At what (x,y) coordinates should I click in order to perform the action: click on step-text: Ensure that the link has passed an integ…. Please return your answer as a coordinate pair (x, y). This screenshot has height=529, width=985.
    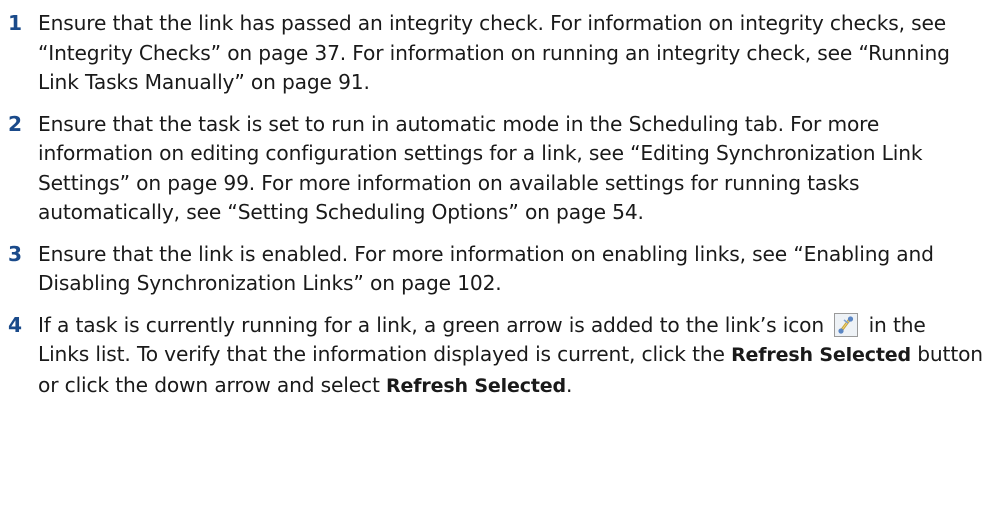
    Looking at the image, I should click on (494, 52).